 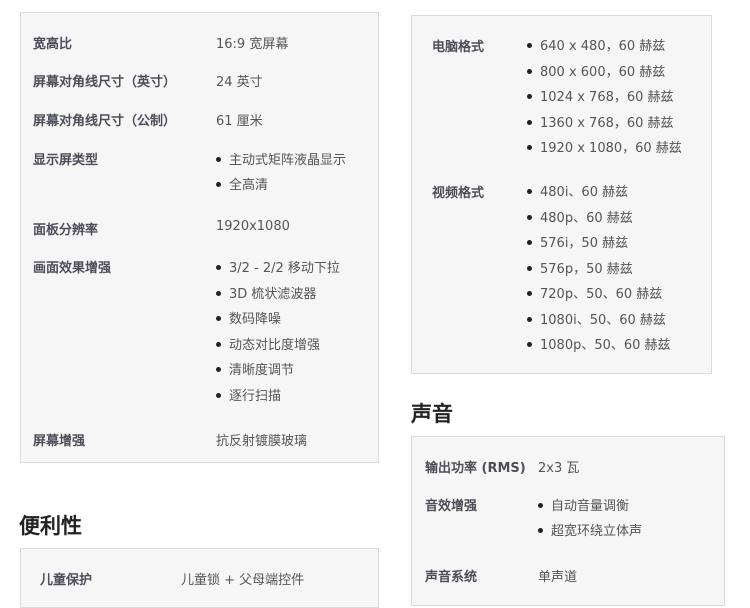 What do you see at coordinates (580, 216) in the screenshot?
I see `list-item: 480p、60 赫兹` at bounding box center [580, 216].